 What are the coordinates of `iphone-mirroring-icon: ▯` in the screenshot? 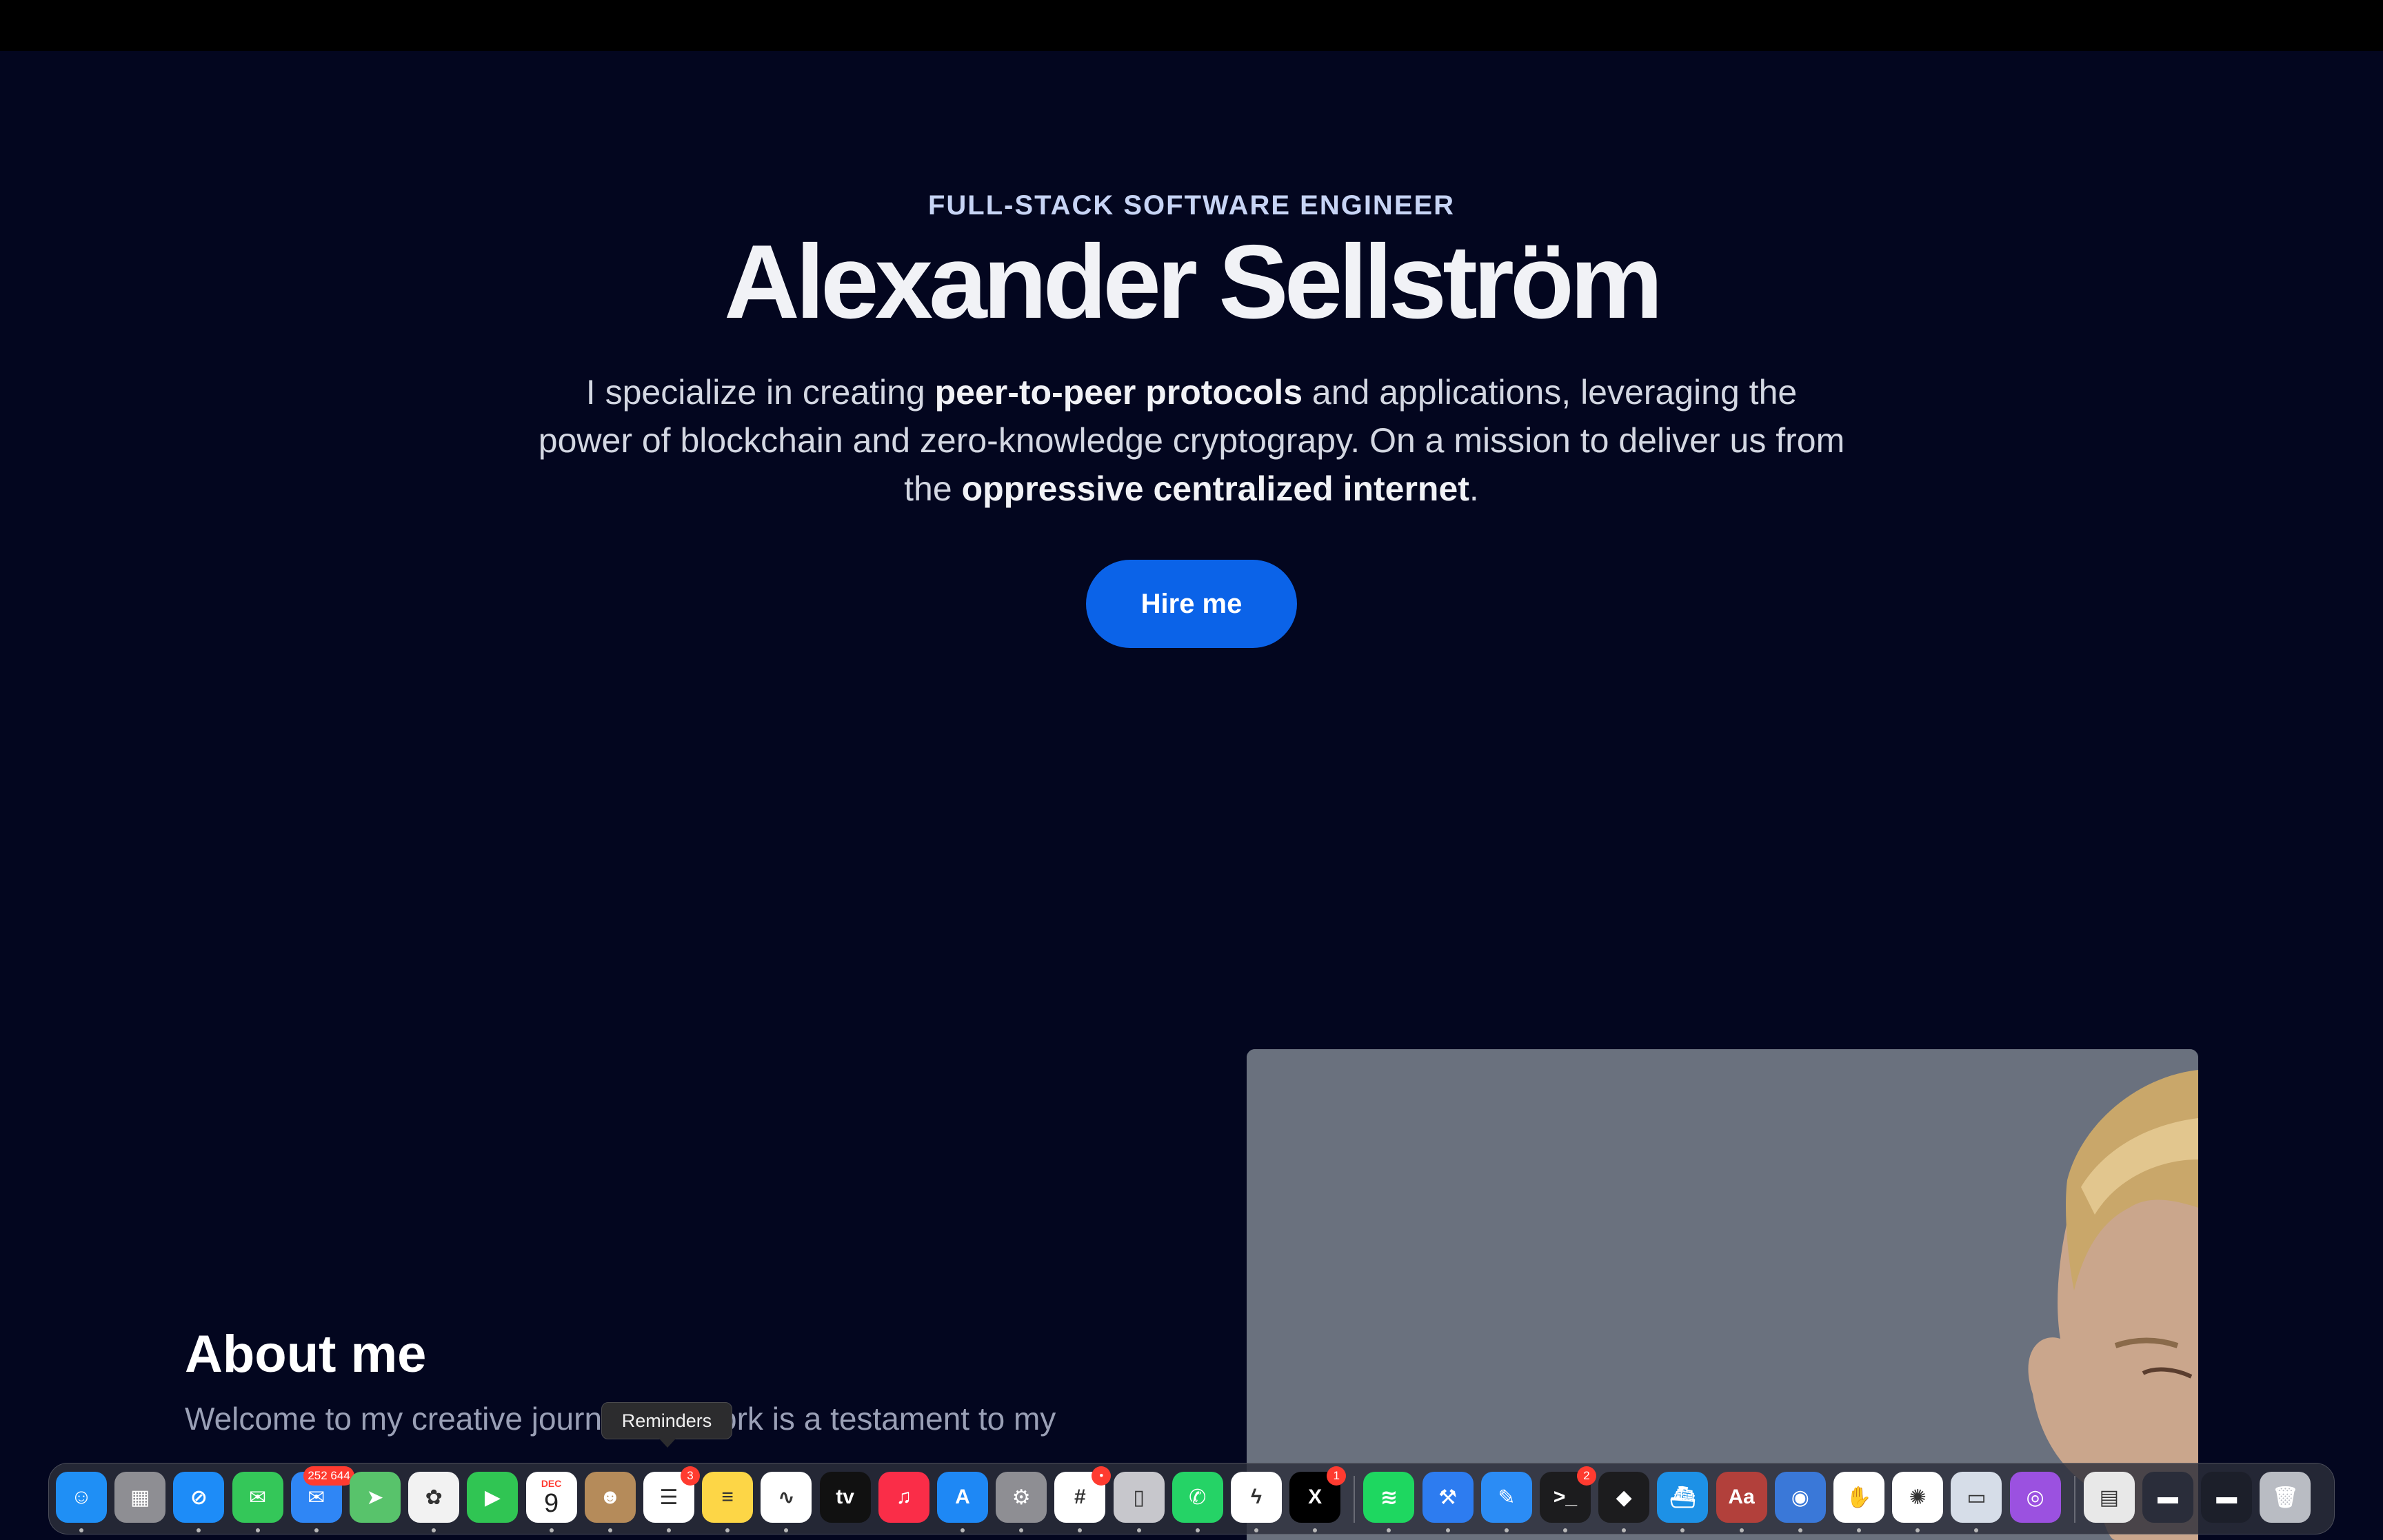 It's located at (1139, 1502).